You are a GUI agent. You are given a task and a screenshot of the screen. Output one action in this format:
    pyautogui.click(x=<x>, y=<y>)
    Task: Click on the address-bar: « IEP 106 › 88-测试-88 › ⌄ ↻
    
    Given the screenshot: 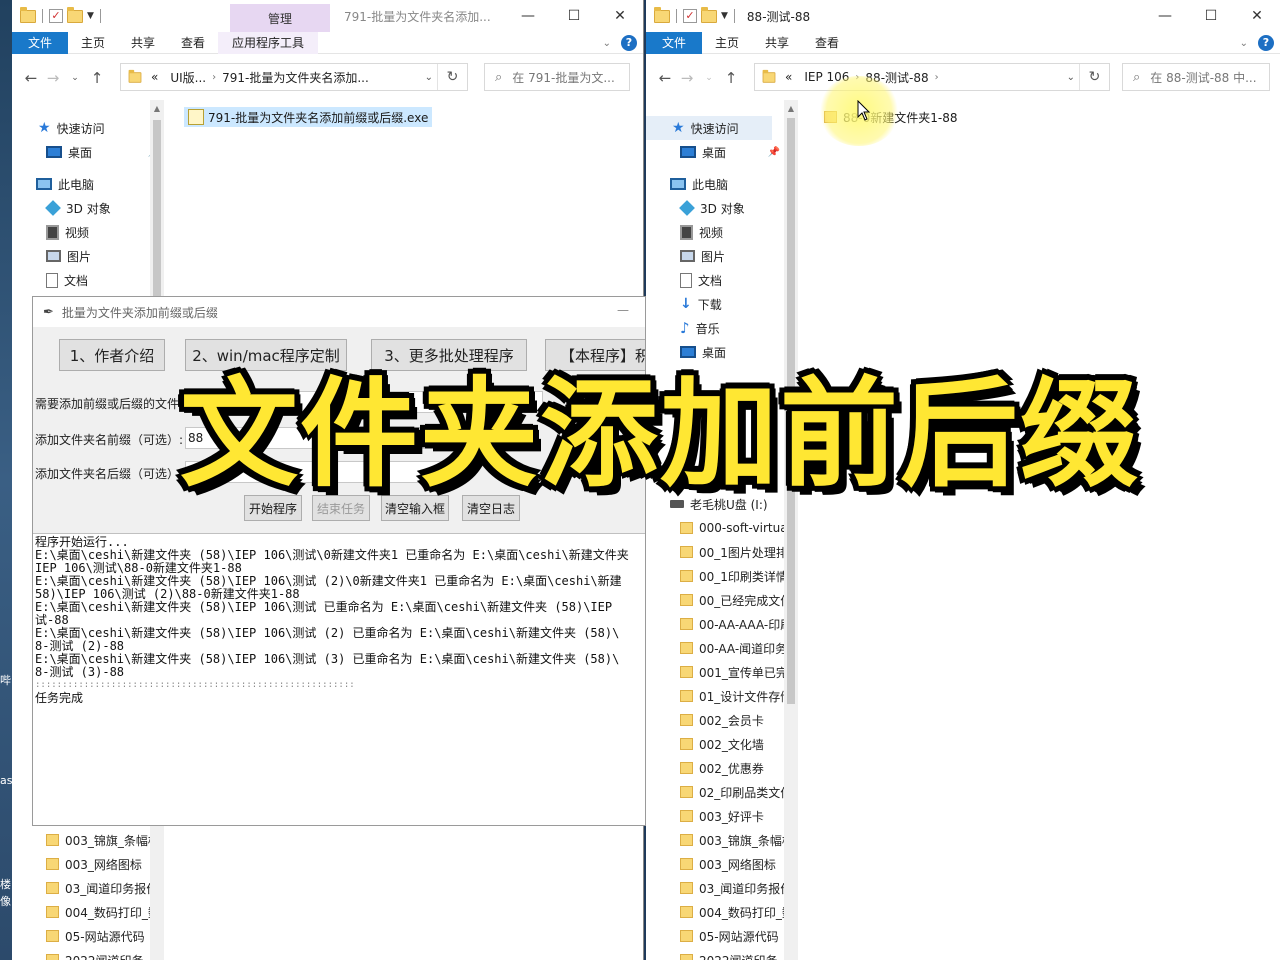 What is the action you would take?
    pyautogui.click(x=932, y=77)
    